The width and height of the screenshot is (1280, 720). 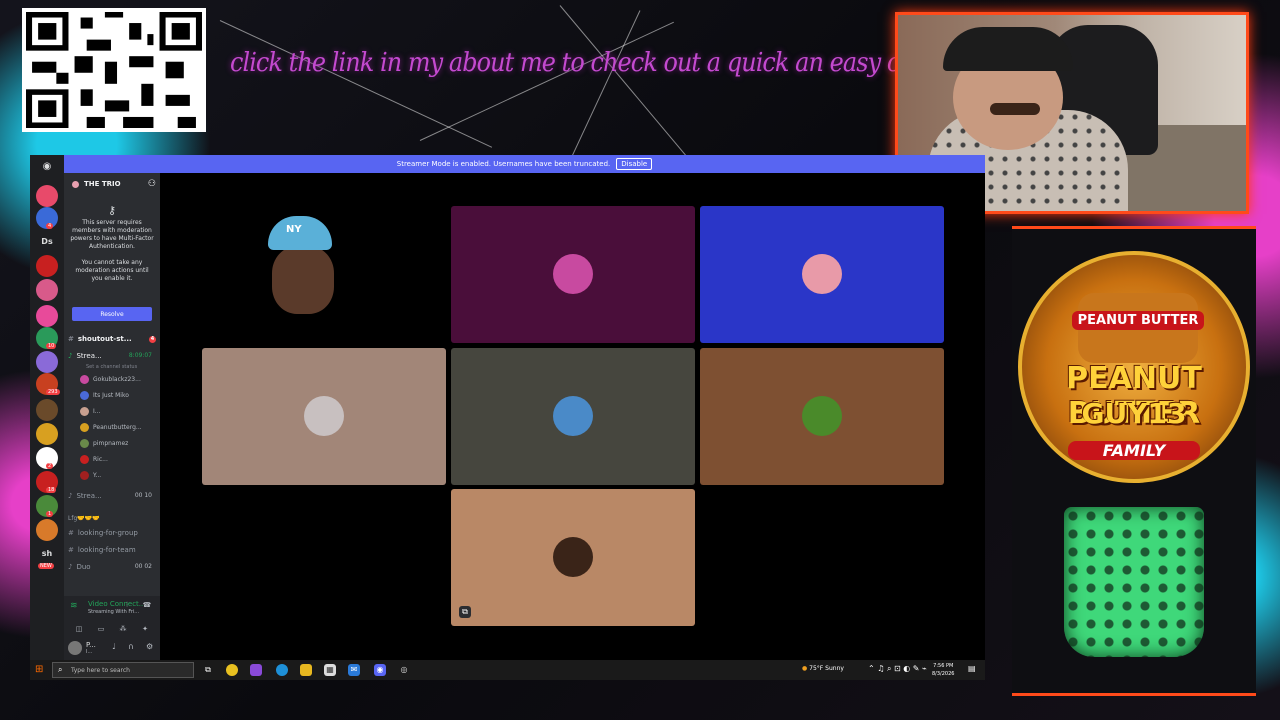 I want to click on notification-badge: 18, so click(x=51, y=490).